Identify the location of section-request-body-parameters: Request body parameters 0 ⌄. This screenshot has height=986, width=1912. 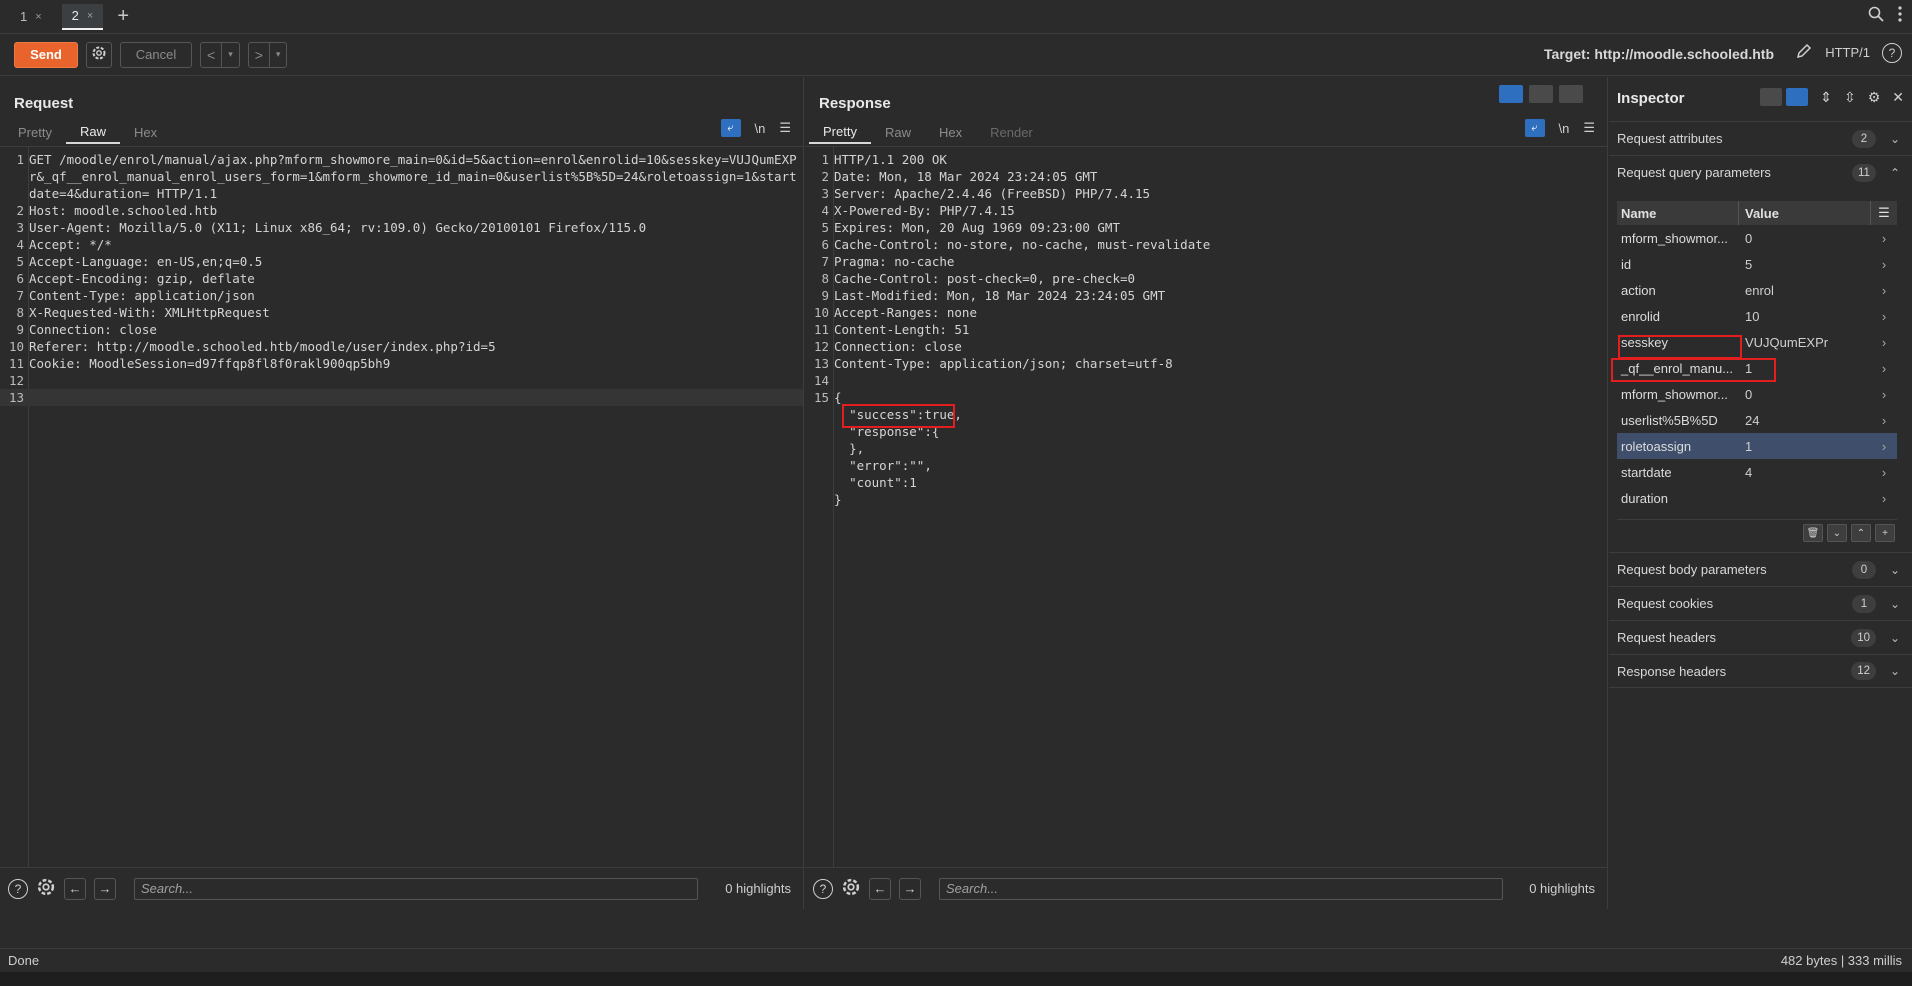
(1760, 569).